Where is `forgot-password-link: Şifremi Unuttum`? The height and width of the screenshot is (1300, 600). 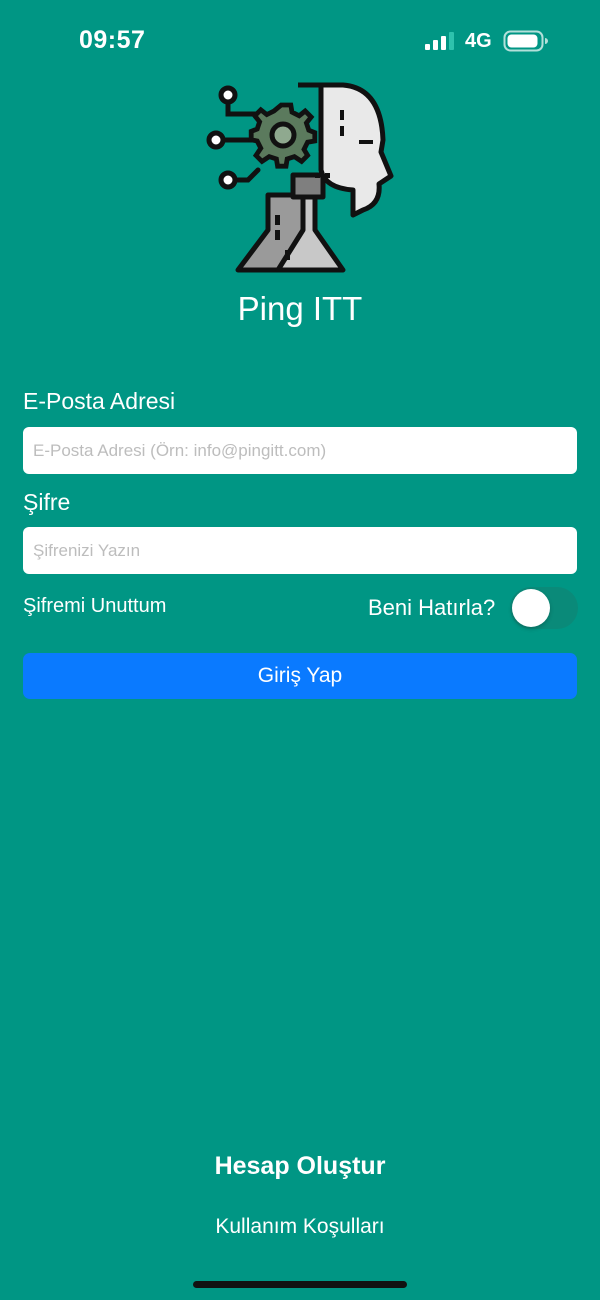 forgot-password-link: Şifremi Unuttum is located at coordinates (94, 606).